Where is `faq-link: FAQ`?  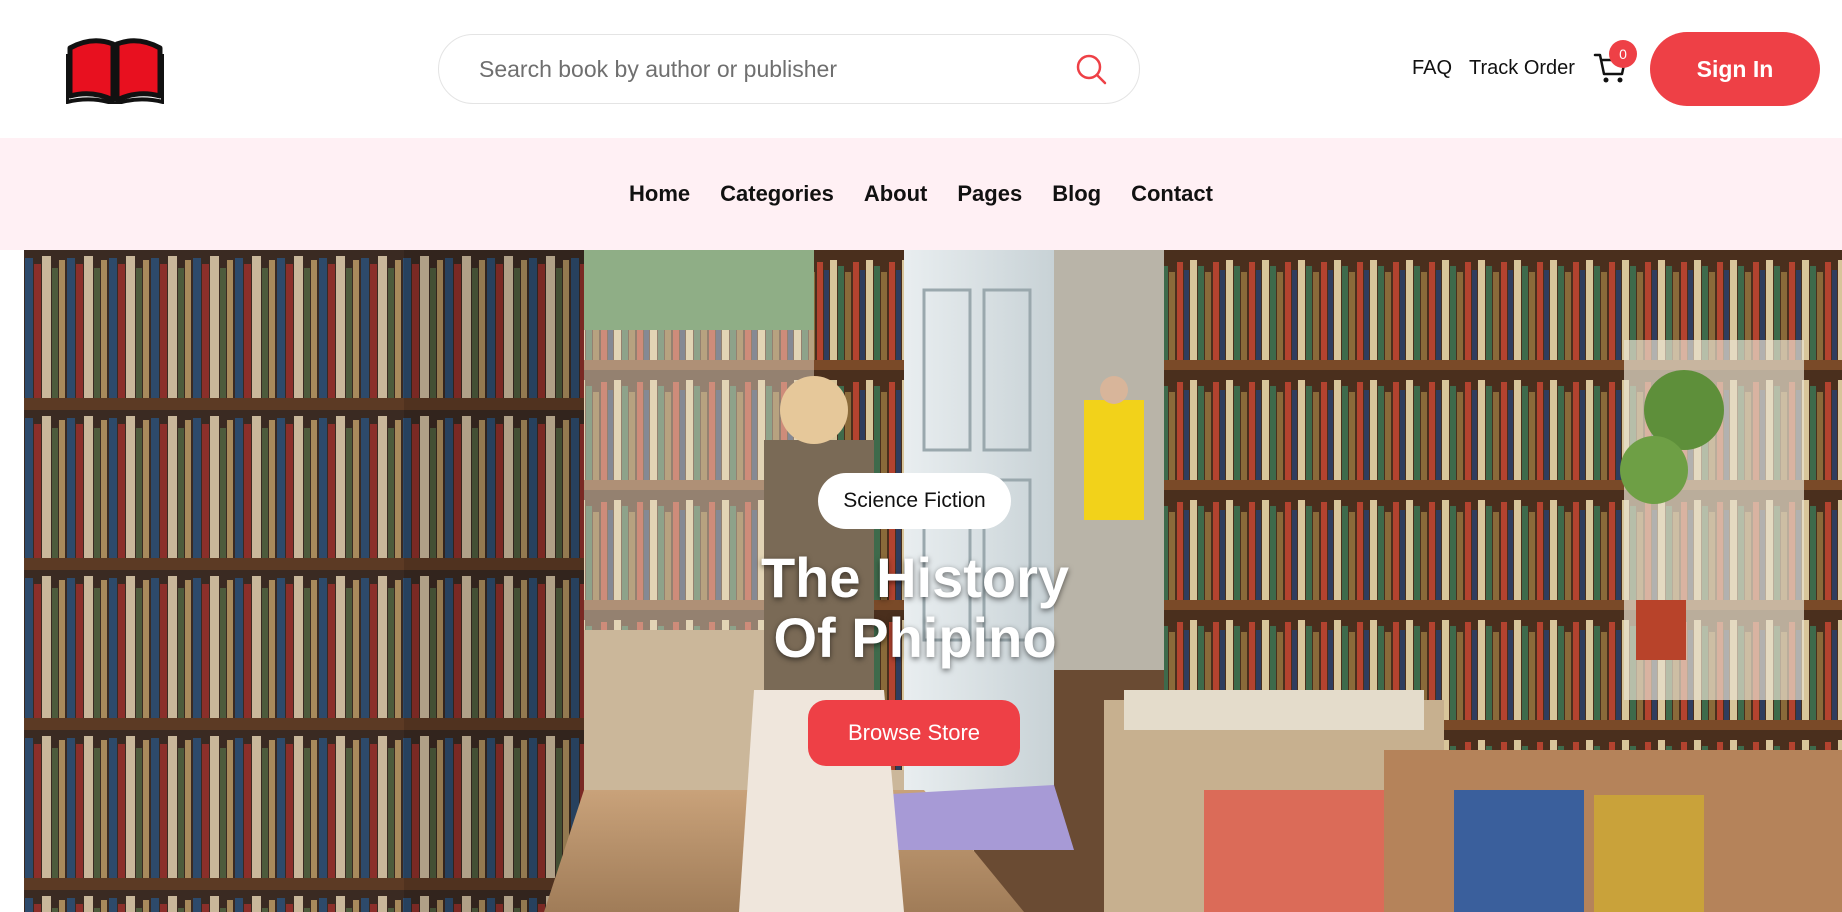 faq-link: FAQ is located at coordinates (1432, 68).